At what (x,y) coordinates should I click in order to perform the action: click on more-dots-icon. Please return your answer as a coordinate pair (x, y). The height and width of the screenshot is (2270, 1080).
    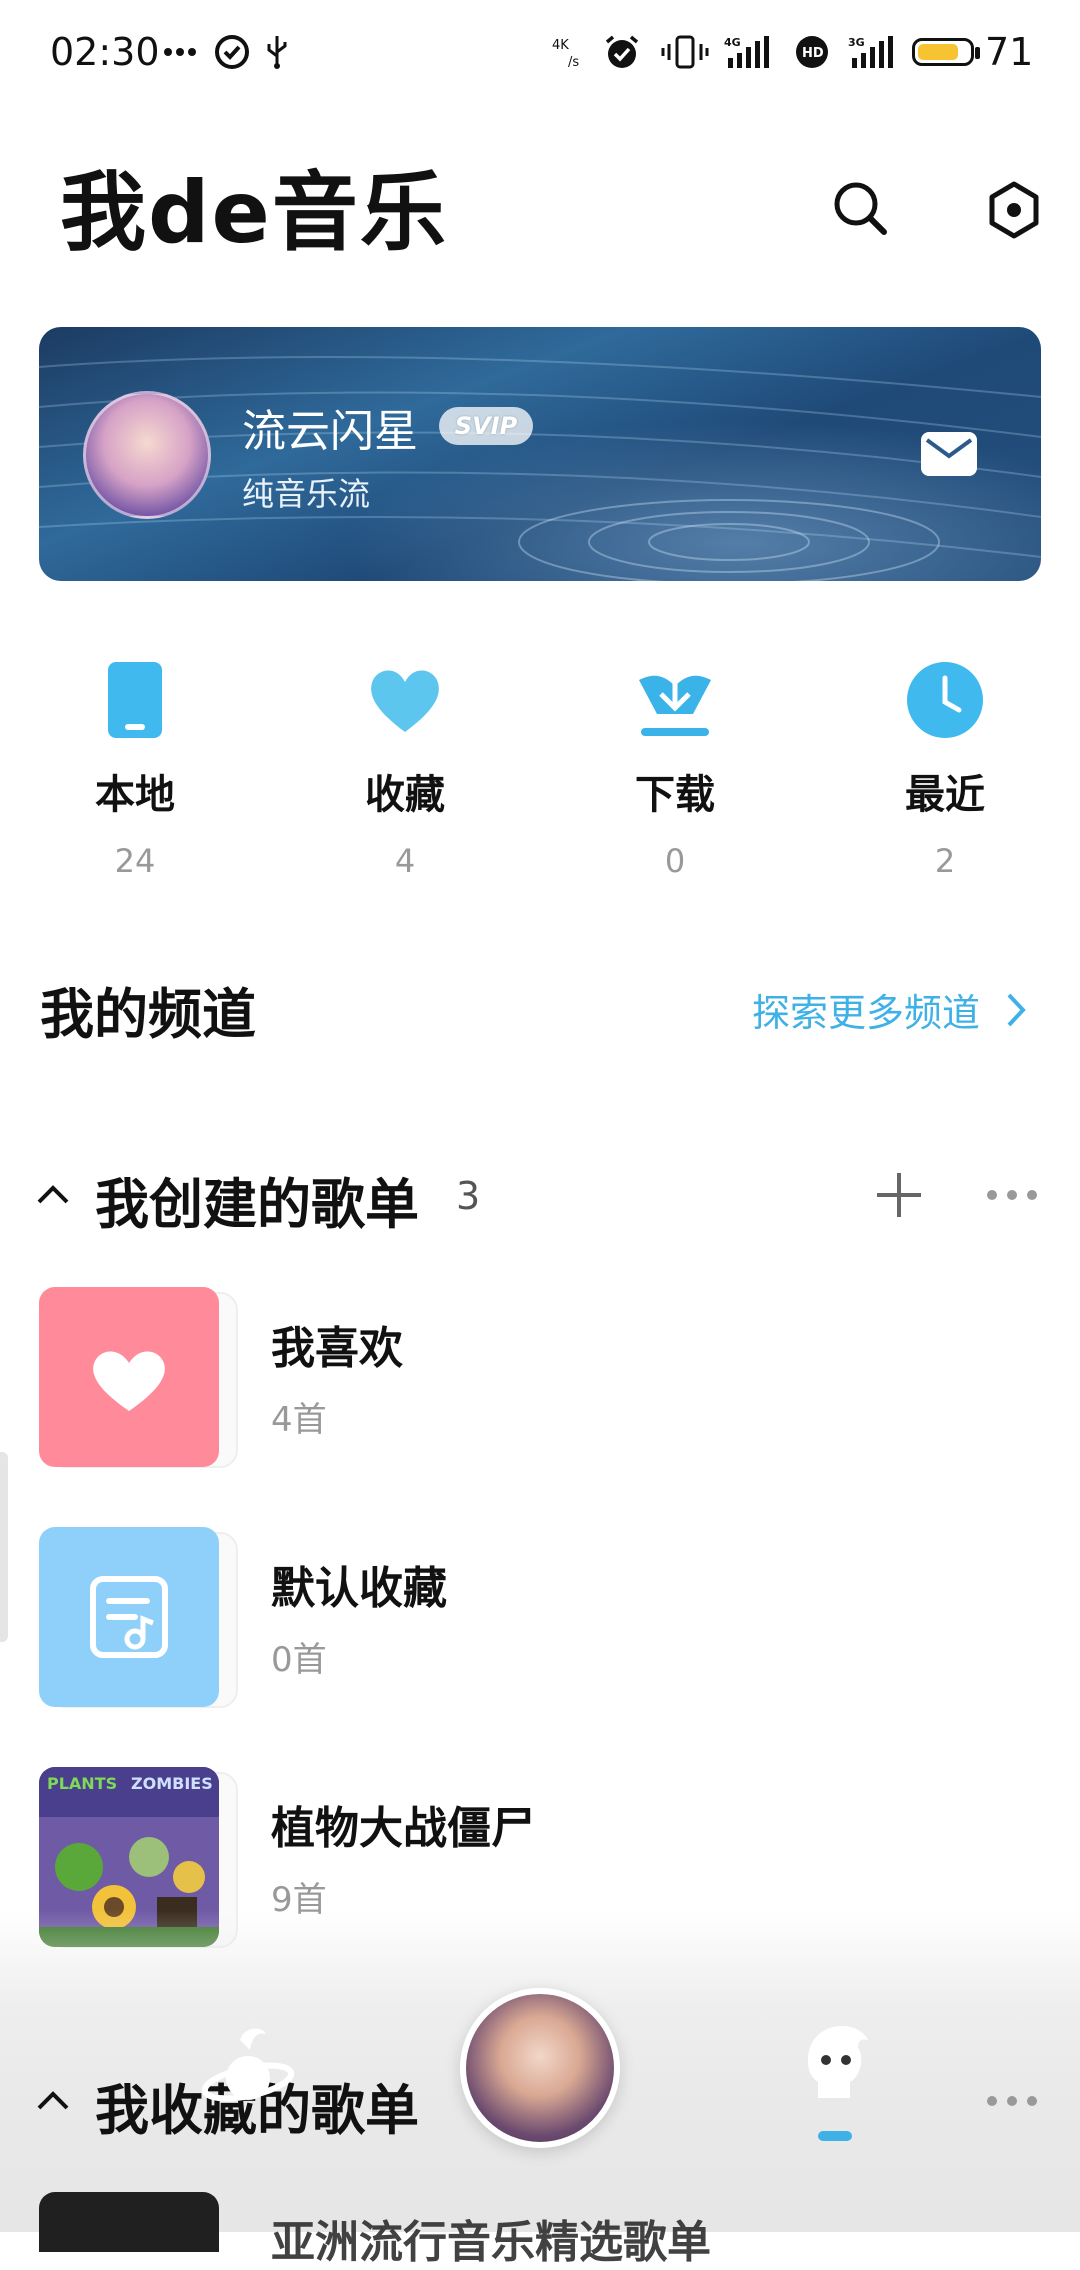
    Looking at the image, I should click on (180, 52).